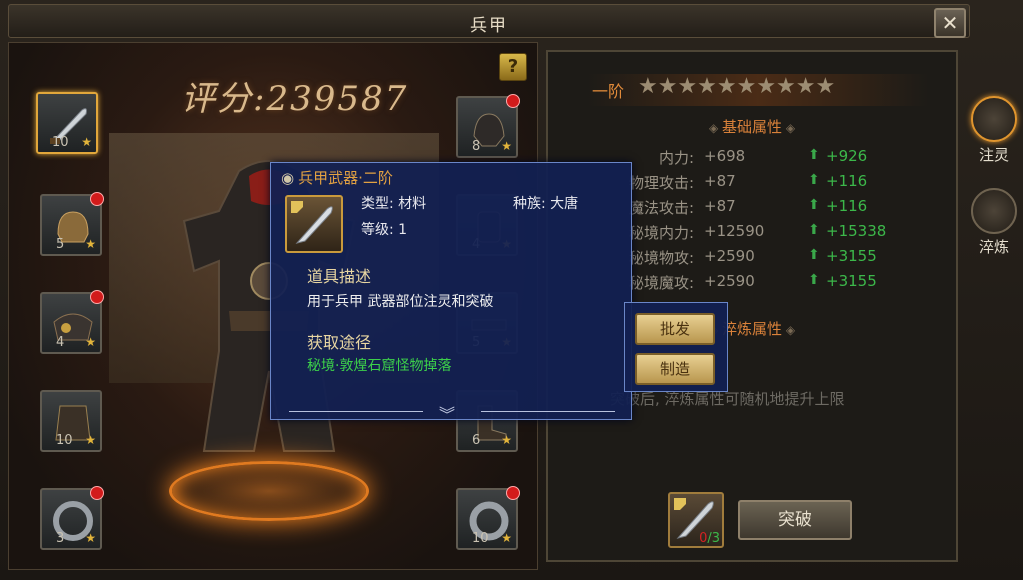 The image size is (1023, 580). I want to click on type-row: 类型: 材料, so click(393, 203).